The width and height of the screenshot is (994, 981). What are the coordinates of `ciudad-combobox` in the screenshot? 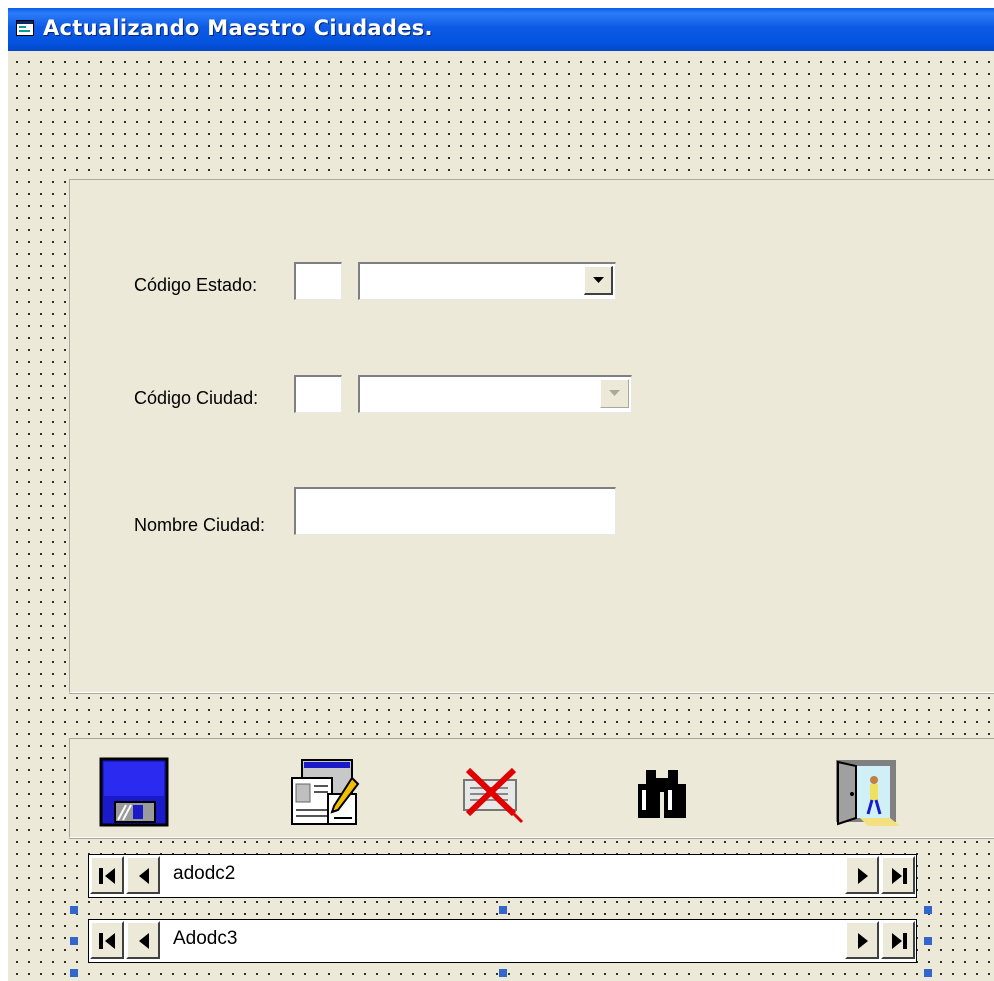 It's located at (495, 394).